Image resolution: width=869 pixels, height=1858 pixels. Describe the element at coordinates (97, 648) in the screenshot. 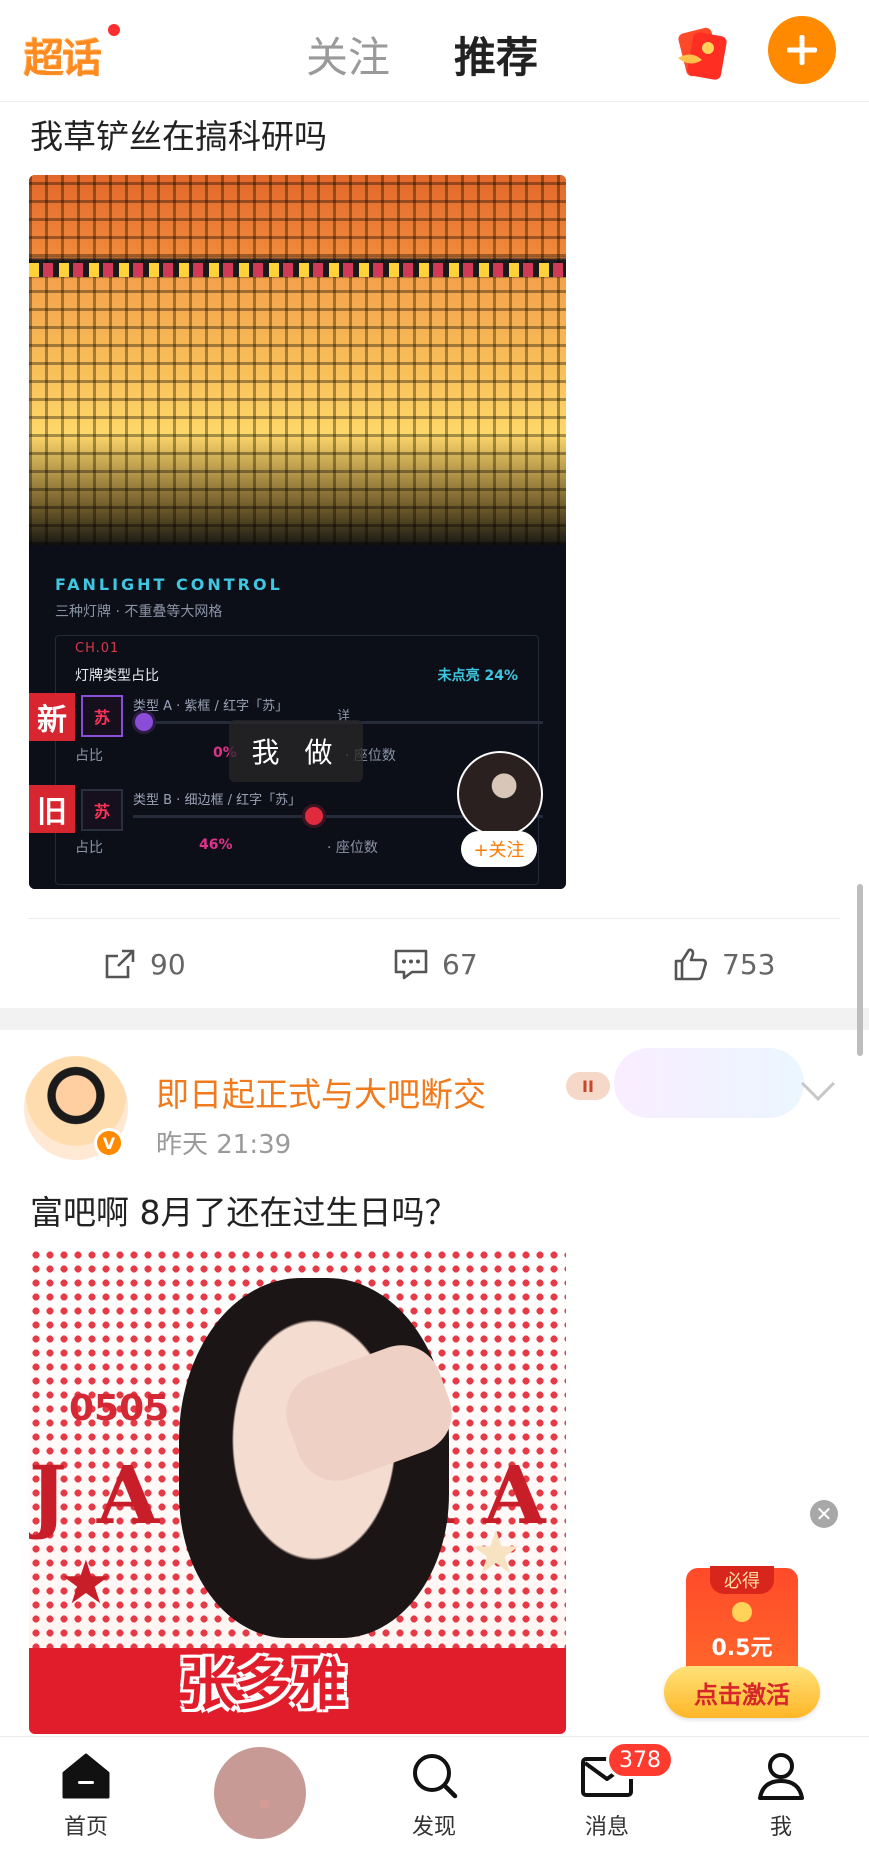

I see `channel-label: CH.01` at that location.